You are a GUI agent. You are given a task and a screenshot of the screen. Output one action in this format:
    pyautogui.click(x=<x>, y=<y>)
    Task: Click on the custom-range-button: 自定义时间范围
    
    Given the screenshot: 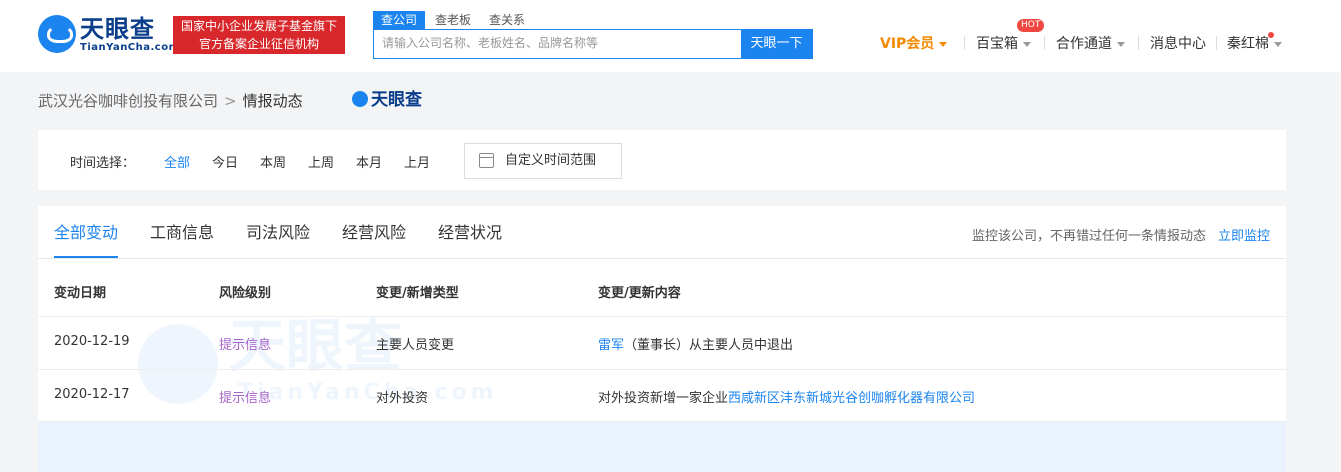 What is the action you would take?
    pyautogui.click(x=543, y=161)
    